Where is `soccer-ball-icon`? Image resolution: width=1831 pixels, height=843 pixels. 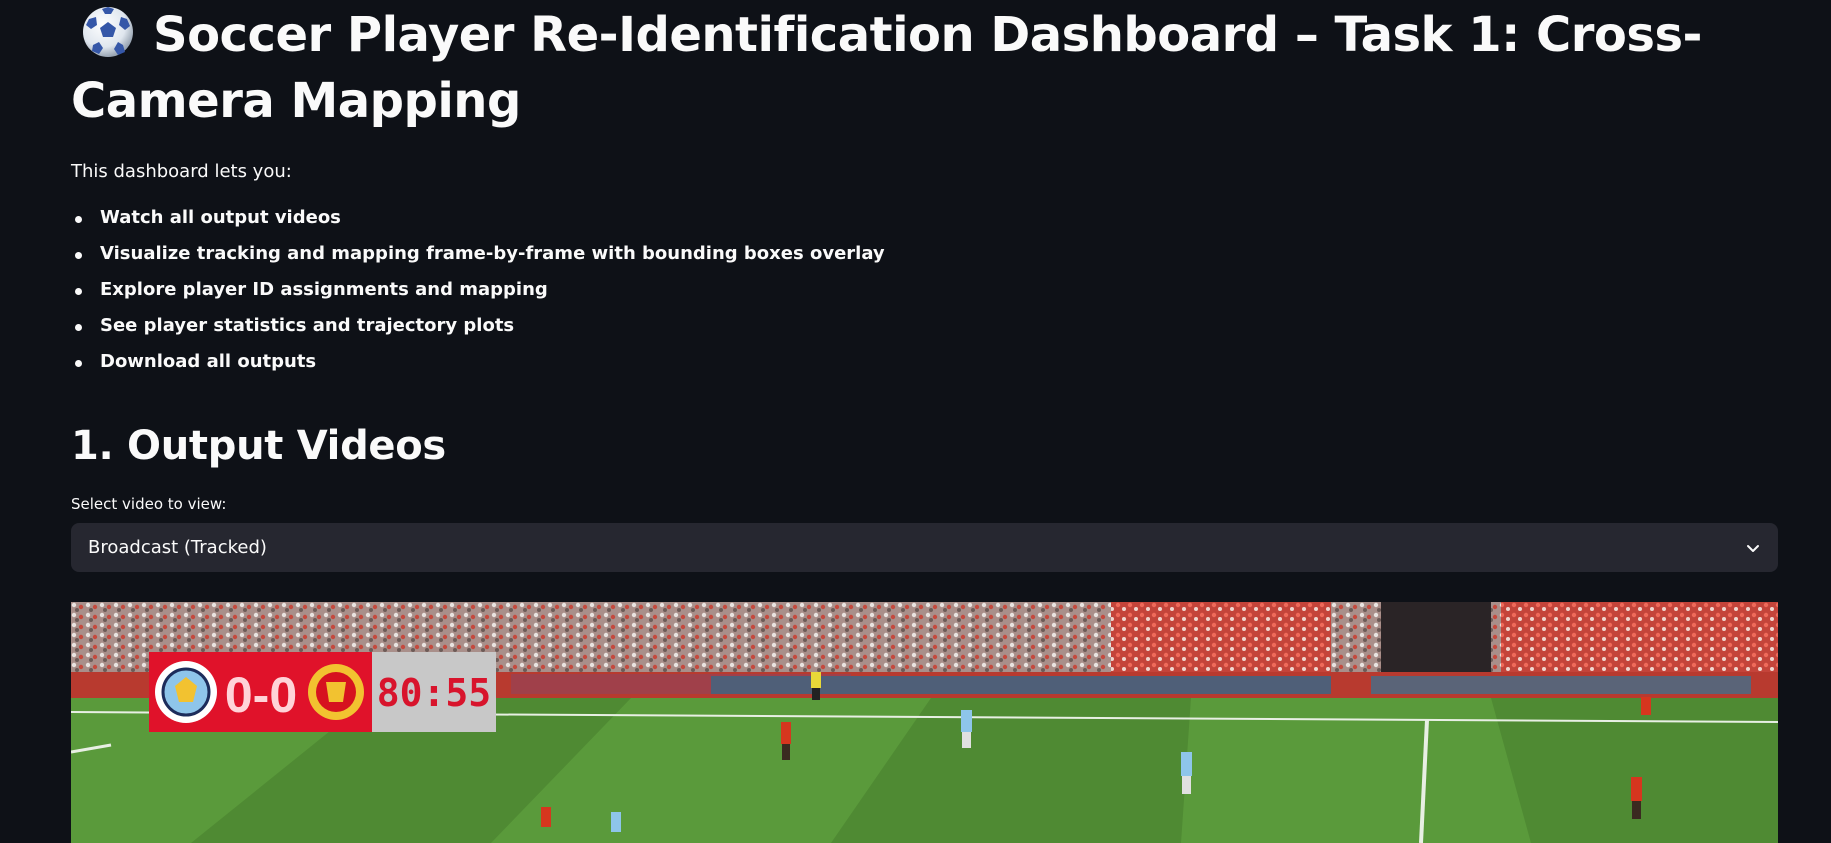 soccer-ball-icon is located at coordinates (108, 32).